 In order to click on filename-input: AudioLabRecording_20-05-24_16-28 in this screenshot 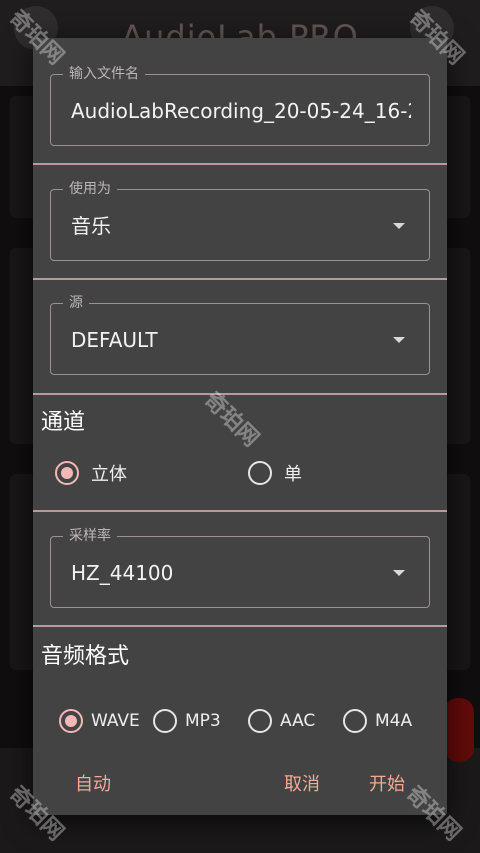, I will do `click(241, 111)`.